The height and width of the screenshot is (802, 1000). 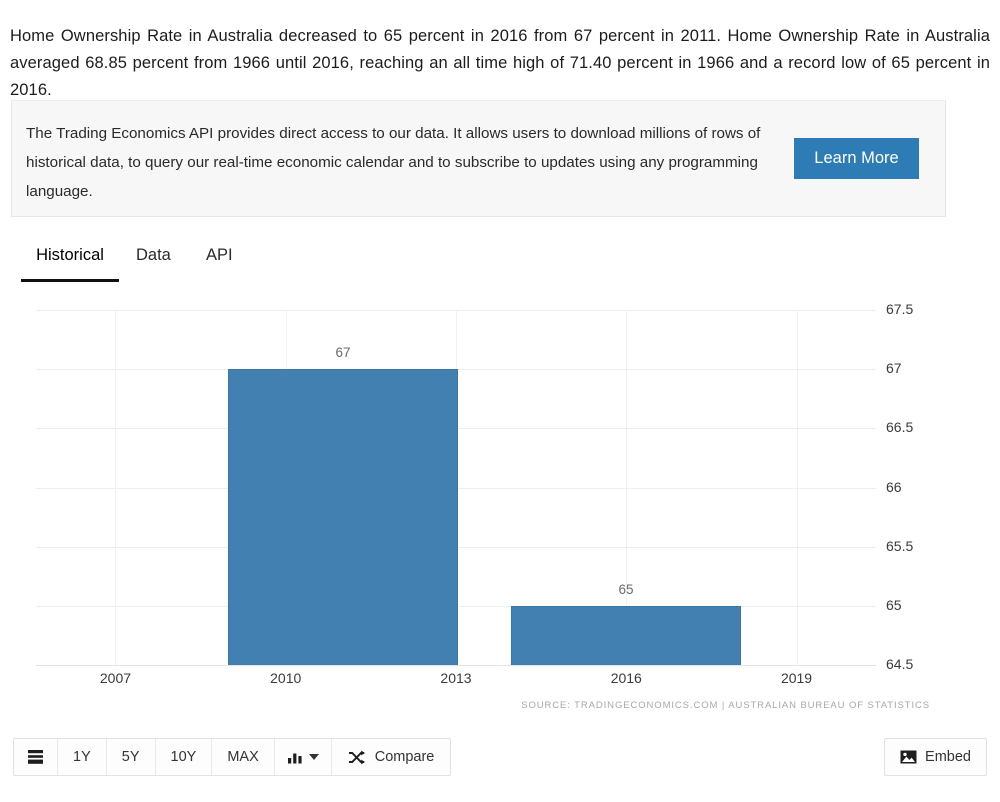 I want to click on tab-data: Data, so click(x=153, y=262).